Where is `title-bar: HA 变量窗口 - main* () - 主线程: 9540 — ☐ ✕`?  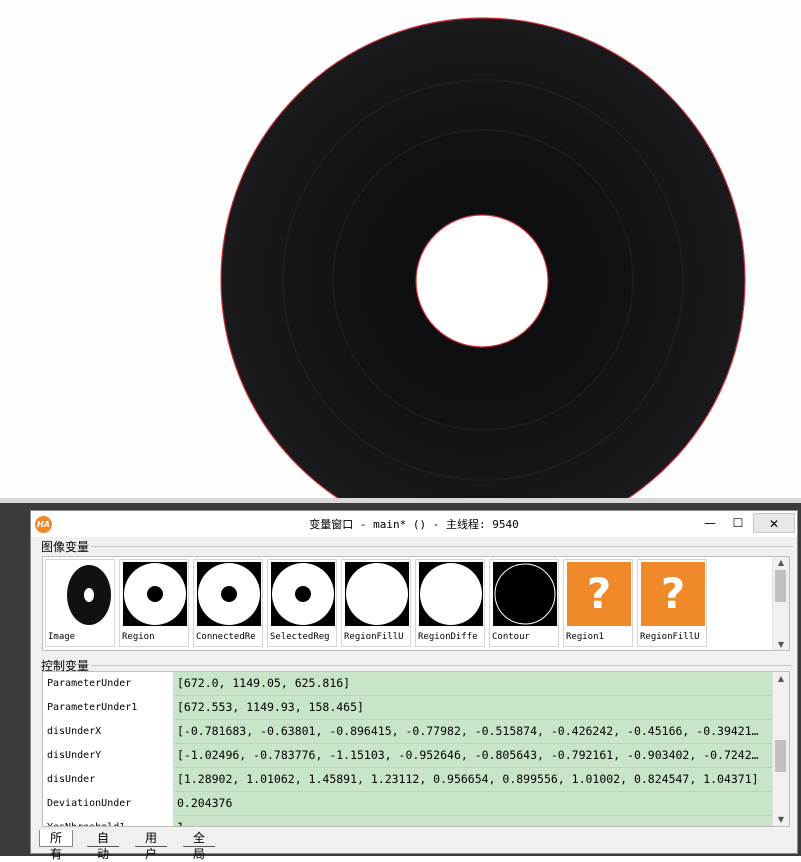 title-bar: HA 变量窗口 - main* () - 主线程: 9540 — ☐ ✕ is located at coordinates (414, 524).